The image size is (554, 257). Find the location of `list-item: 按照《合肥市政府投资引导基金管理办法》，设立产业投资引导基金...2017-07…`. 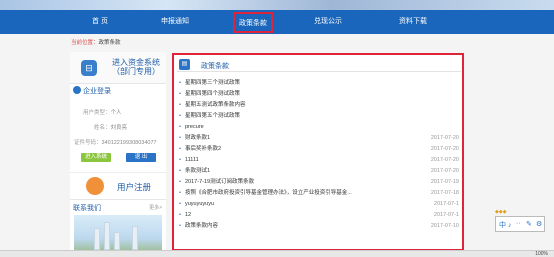

list-item: 按照《合肥市政府投资引导基金管理办法》，设立产业投资引导基金...2017-07… is located at coordinates (319, 193).